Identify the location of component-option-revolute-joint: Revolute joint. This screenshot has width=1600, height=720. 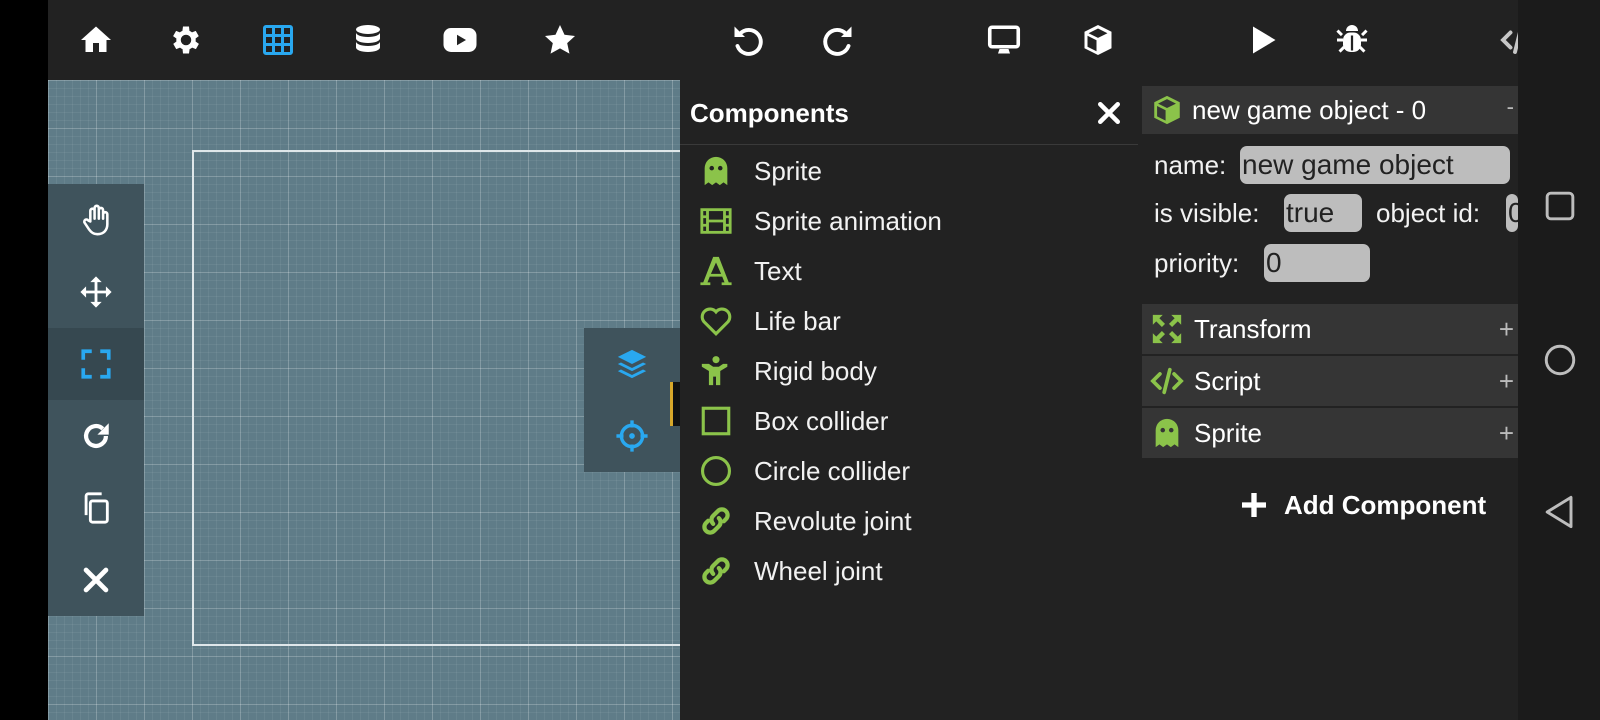
(909, 521).